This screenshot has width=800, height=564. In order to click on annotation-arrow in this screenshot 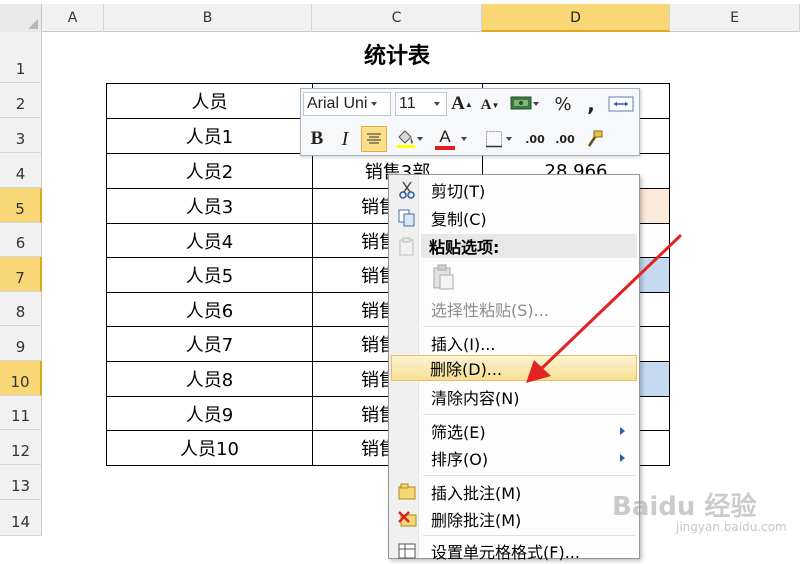, I will do `click(604, 308)`.